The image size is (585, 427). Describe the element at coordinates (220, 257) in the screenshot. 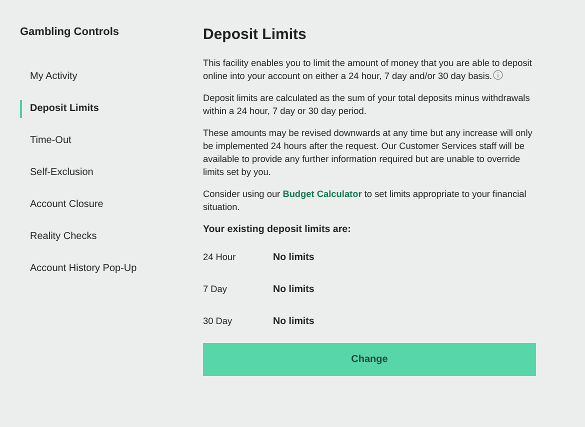

I see `limit-period: 24 Hour` at that location.